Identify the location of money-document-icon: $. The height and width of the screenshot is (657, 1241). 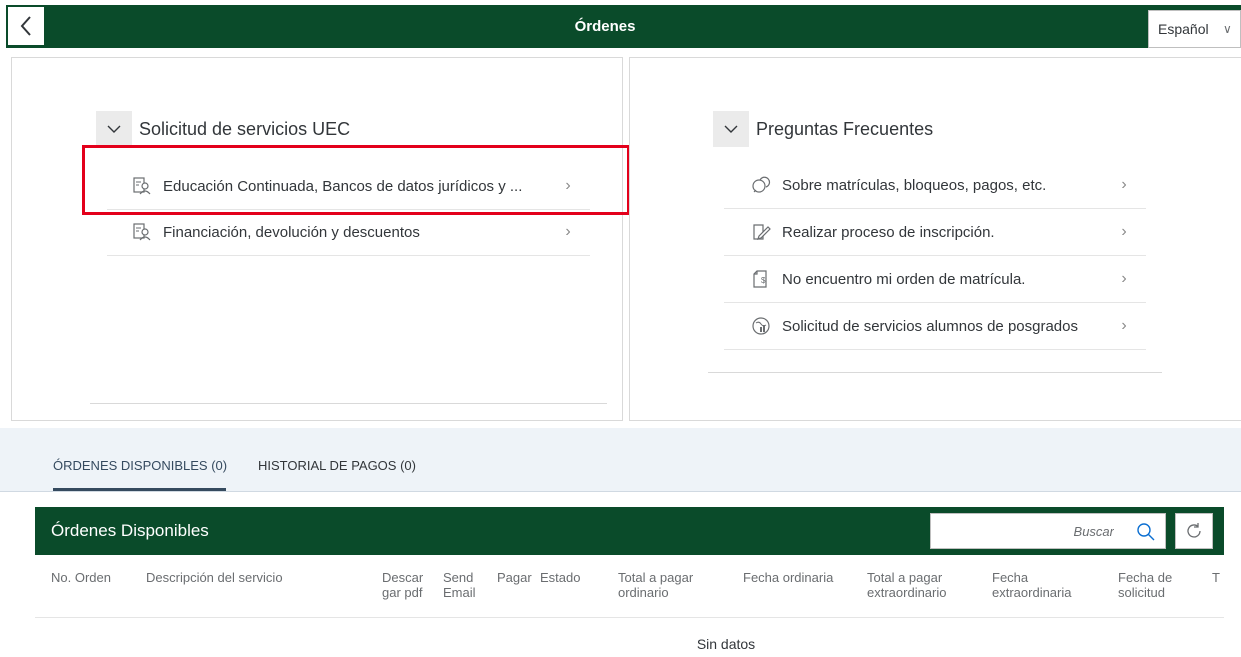
(761, 279).